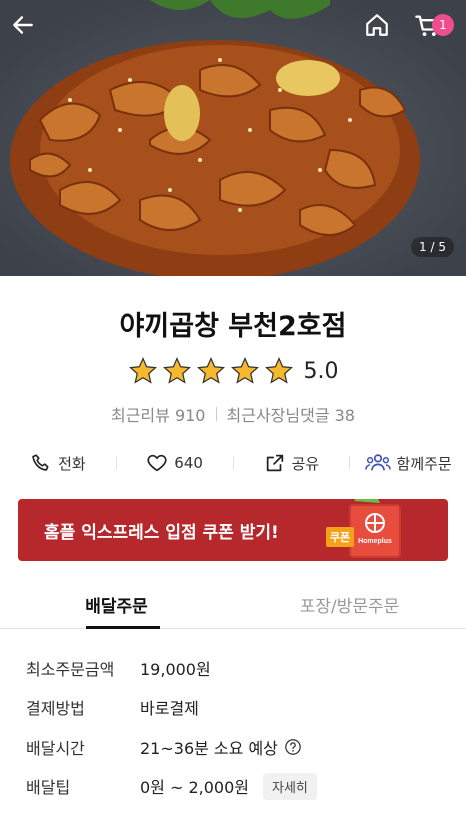 The height and width of the screenshot is (818, 466). What do you see at coordinates (209, 748) in the screenshot?
I see `delivery-time-value: 21~36분 소요 예상` at bounding box center [209, 748].